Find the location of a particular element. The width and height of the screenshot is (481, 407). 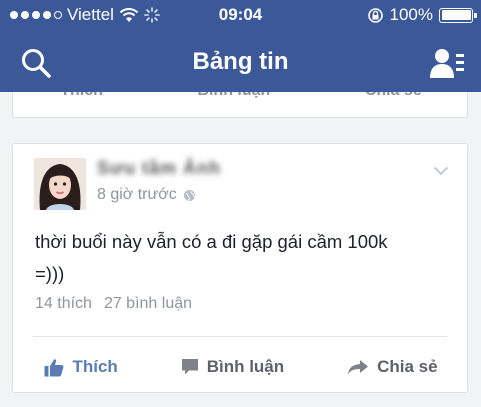

previous-like-button: Thích is located at coordinates (81, 96).